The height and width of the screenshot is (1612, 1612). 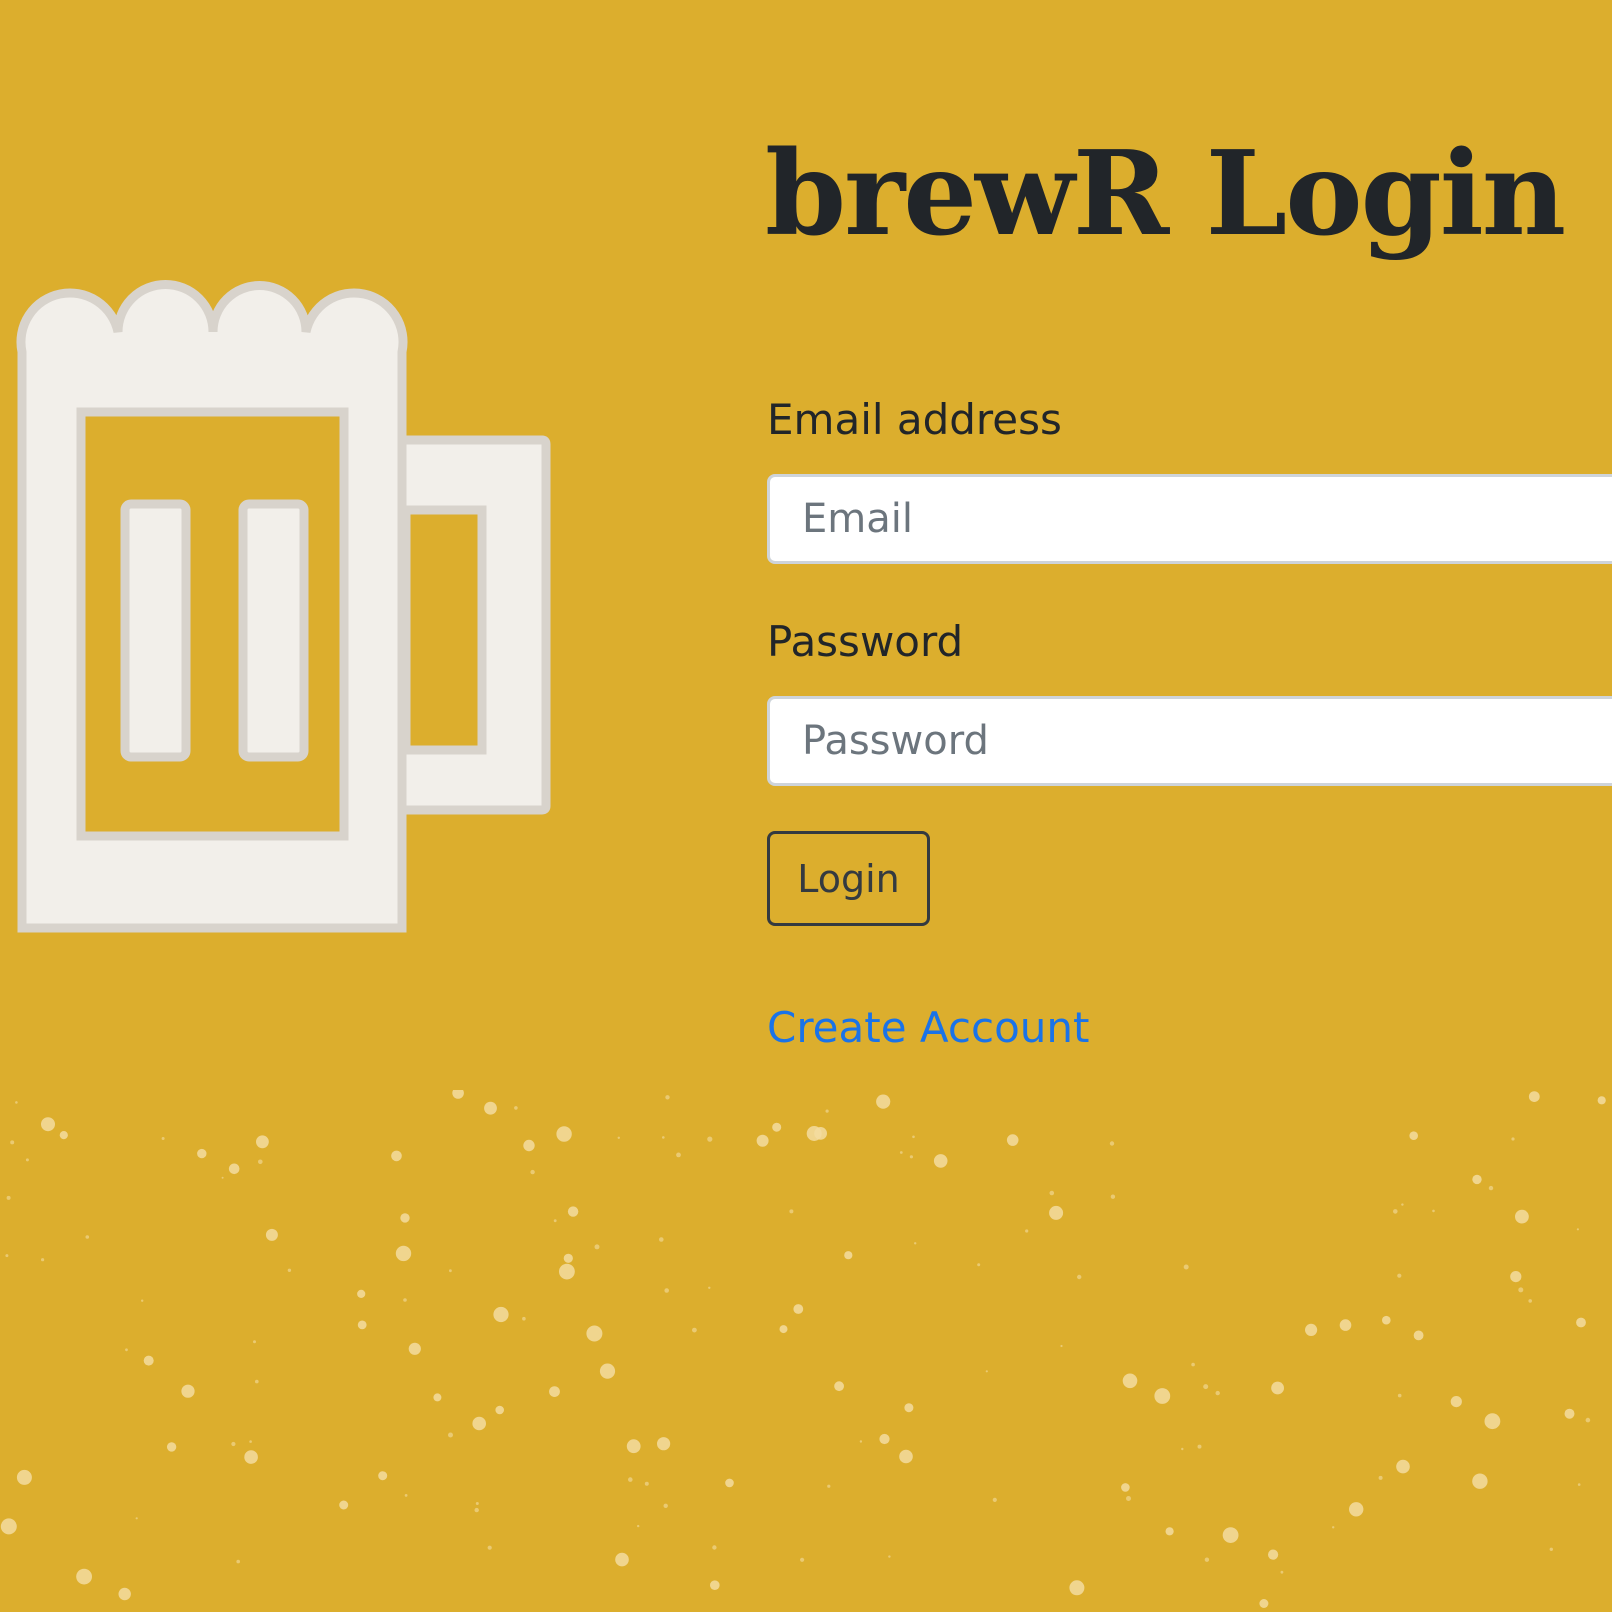 I want to click on password-input, so click(x=1189, y=741).